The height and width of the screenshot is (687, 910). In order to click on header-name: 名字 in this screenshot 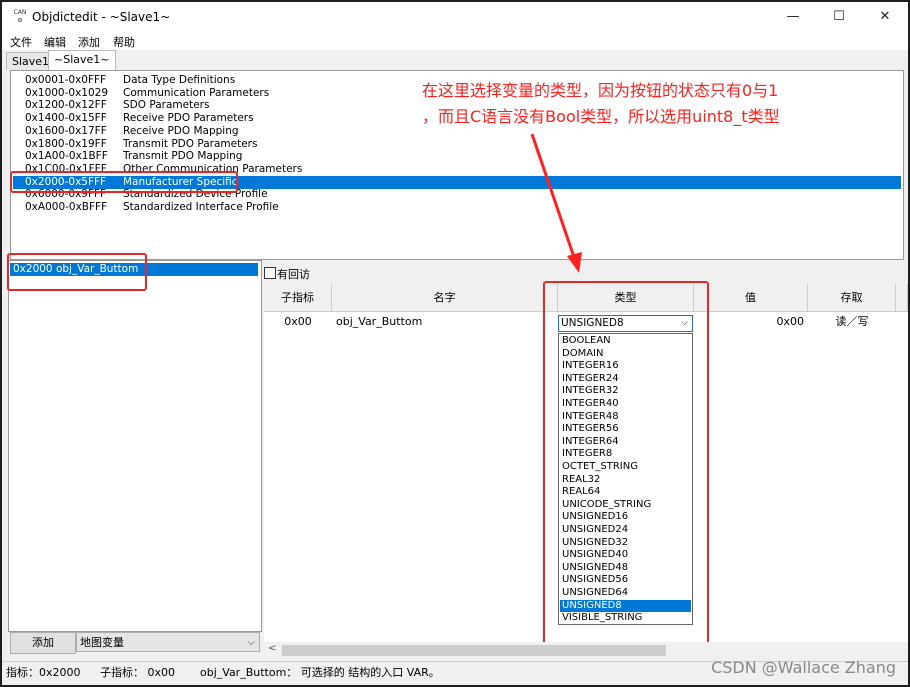, I will do `click(445, 298)`.